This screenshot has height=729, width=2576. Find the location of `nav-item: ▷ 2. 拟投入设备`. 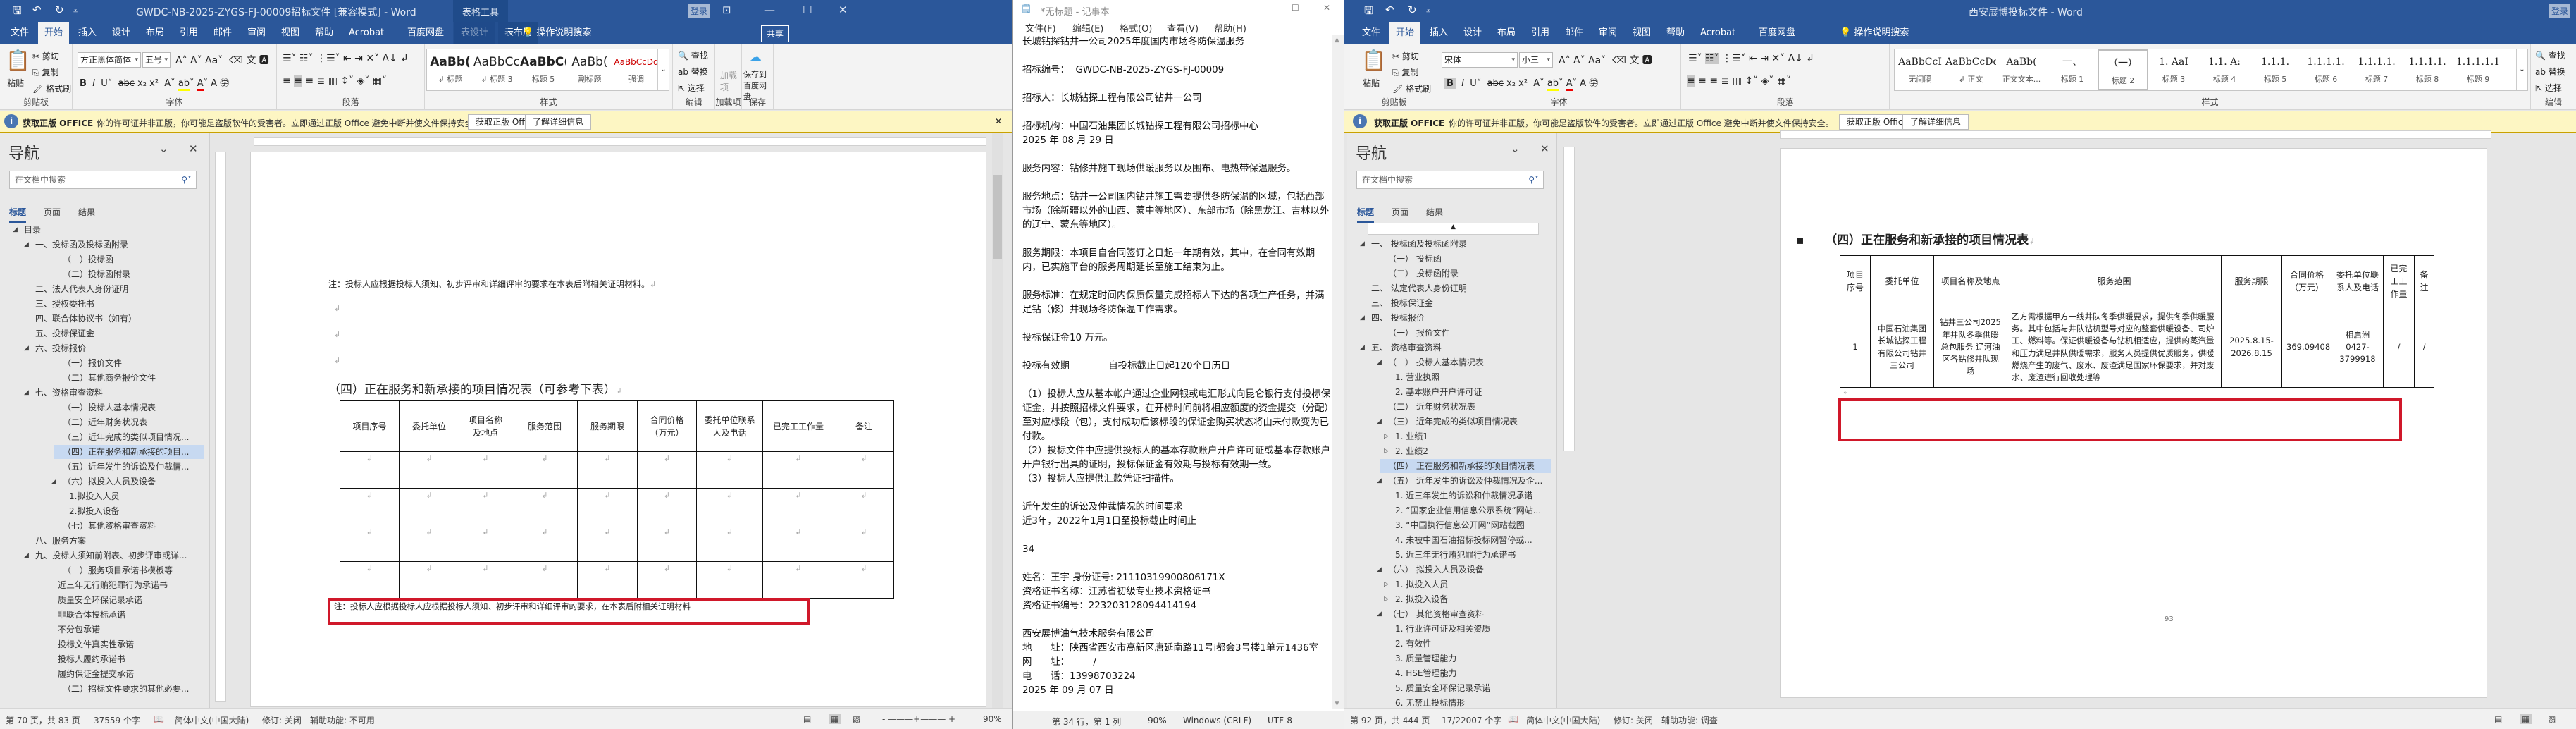

nav-item: ▷ 2. 拟投入设备 is located at coordinates (1449, 599).